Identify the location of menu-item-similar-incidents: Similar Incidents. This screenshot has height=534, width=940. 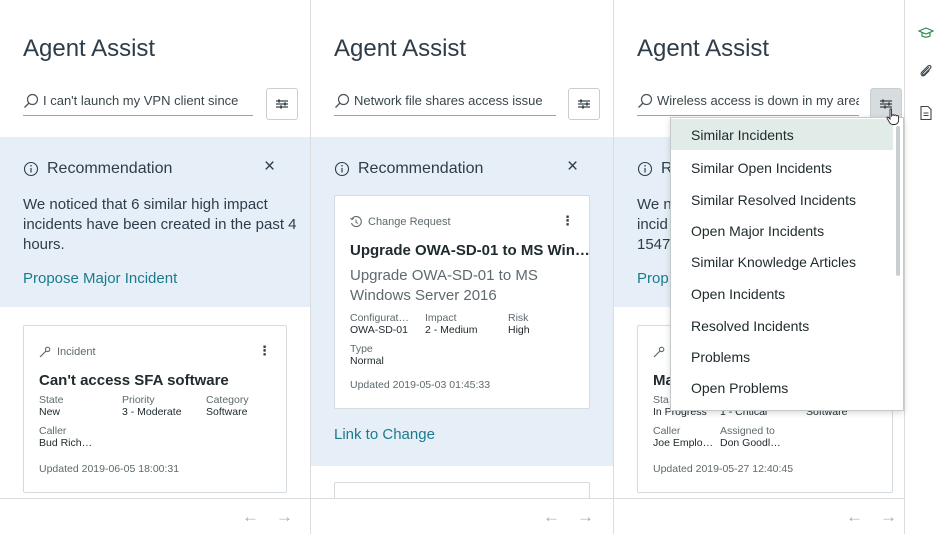
(782, 134).